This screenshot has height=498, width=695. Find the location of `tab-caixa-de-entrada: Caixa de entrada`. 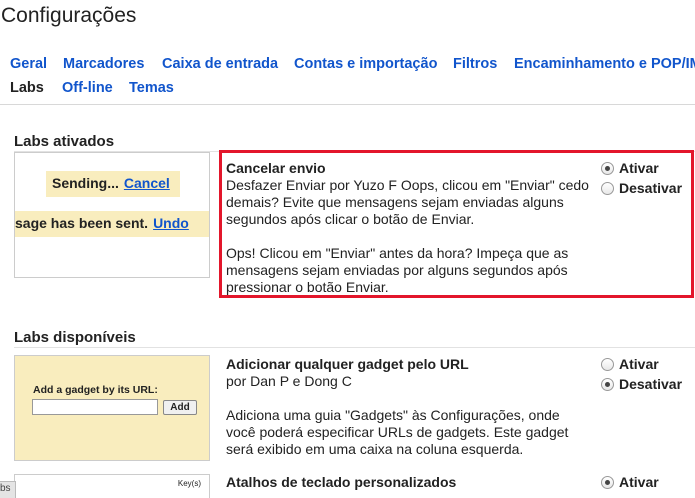

tab-caixa-de-entrada: Caixa de entrada is located at coordinates (220, 64).